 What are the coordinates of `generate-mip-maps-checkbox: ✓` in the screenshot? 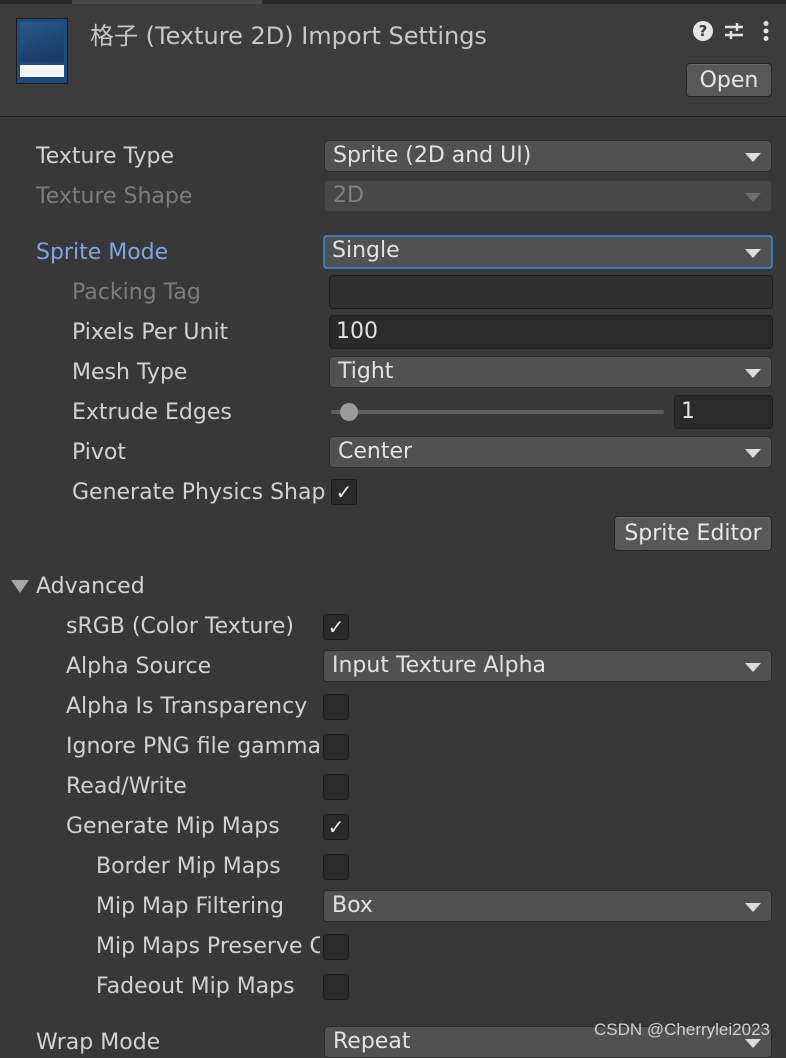 It's located at (336, 827).